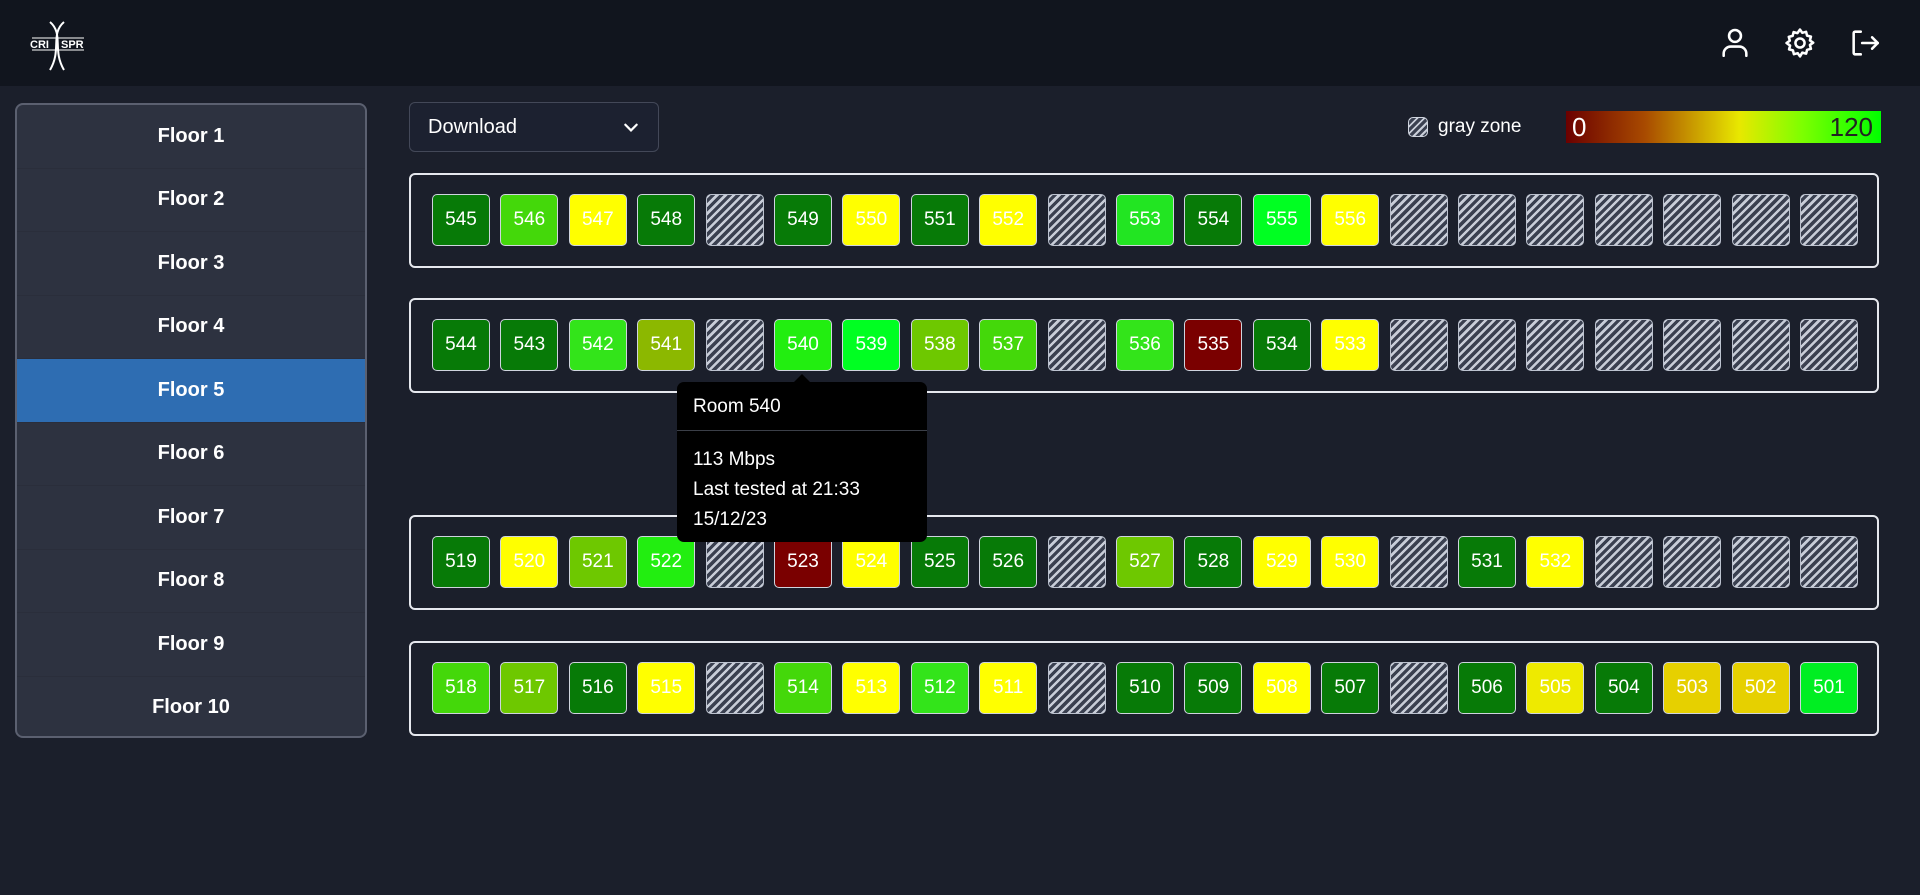  What do you see at coordinates (529, 562) in the screenshot?
I see `room-520: 520` at bounding box center [529, 562].